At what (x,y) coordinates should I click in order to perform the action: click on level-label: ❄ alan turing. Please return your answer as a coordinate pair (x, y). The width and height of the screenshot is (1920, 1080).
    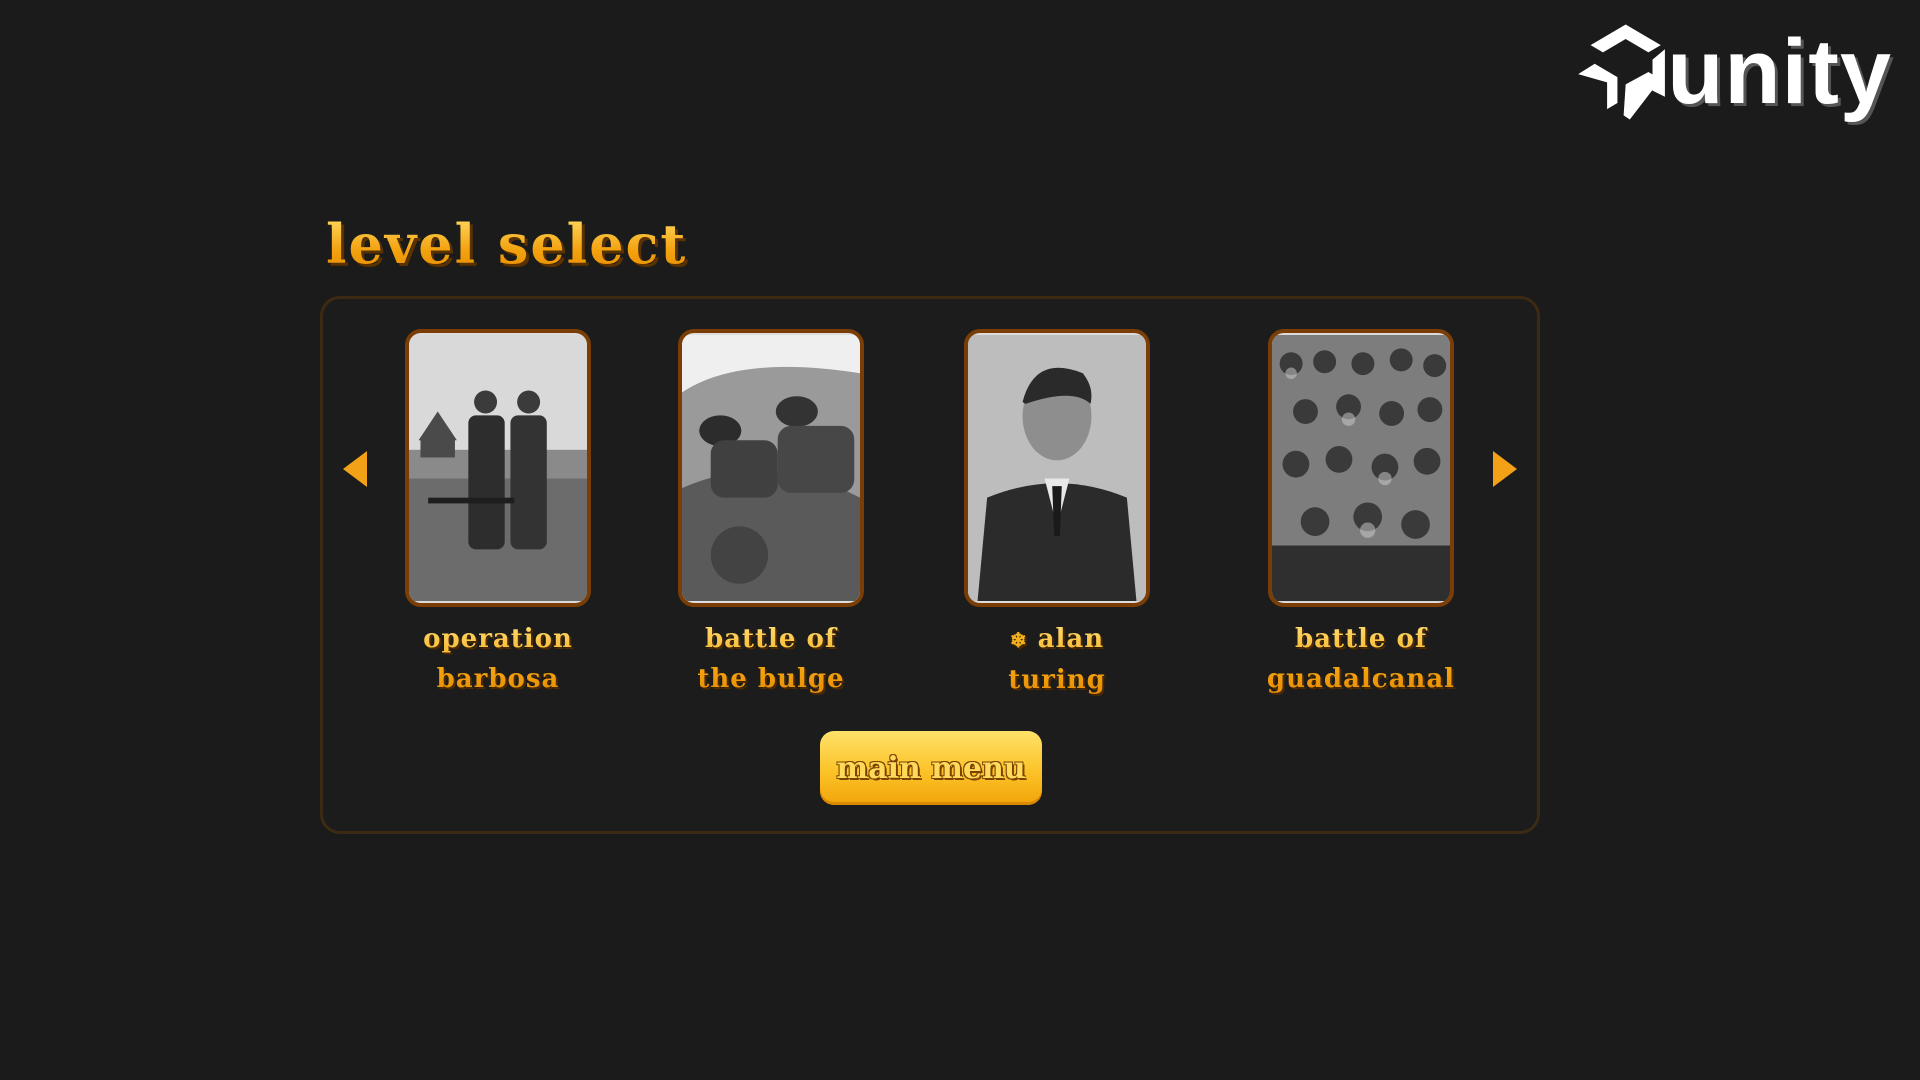
    Looking at the image, I should click on (1057, 659).